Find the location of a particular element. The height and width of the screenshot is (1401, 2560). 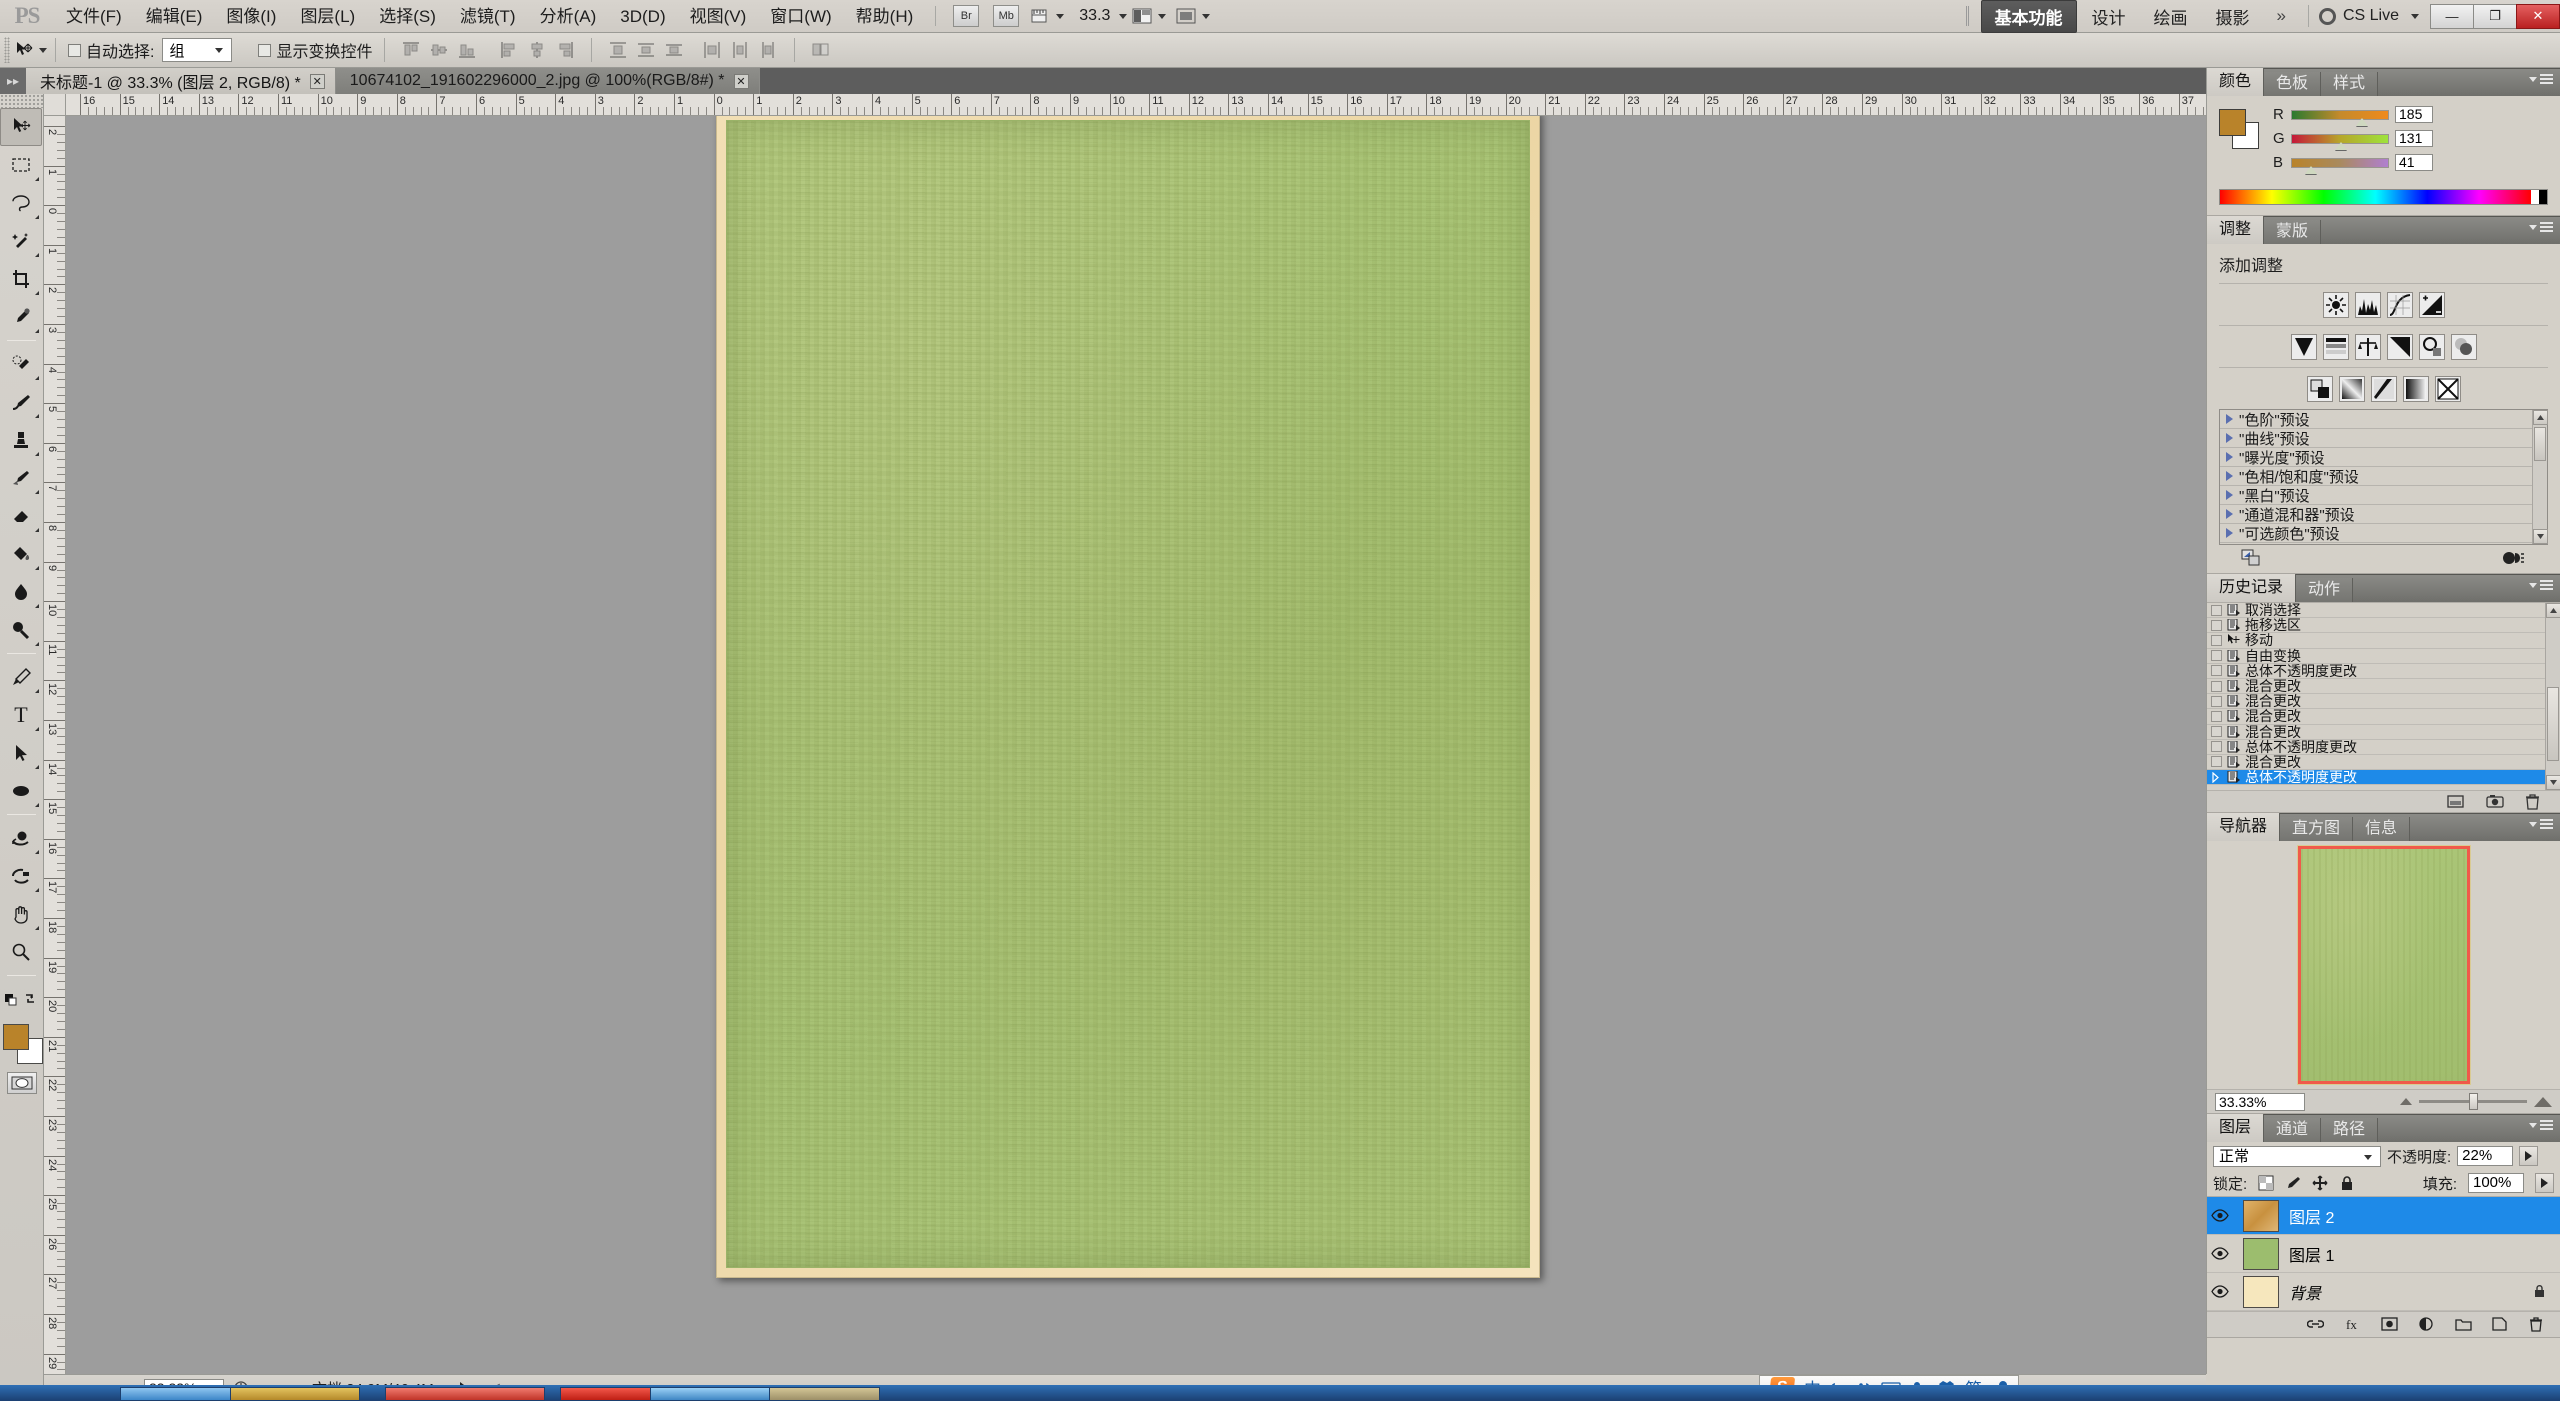

minimize-button: — is located at coordinates (2452, 16).